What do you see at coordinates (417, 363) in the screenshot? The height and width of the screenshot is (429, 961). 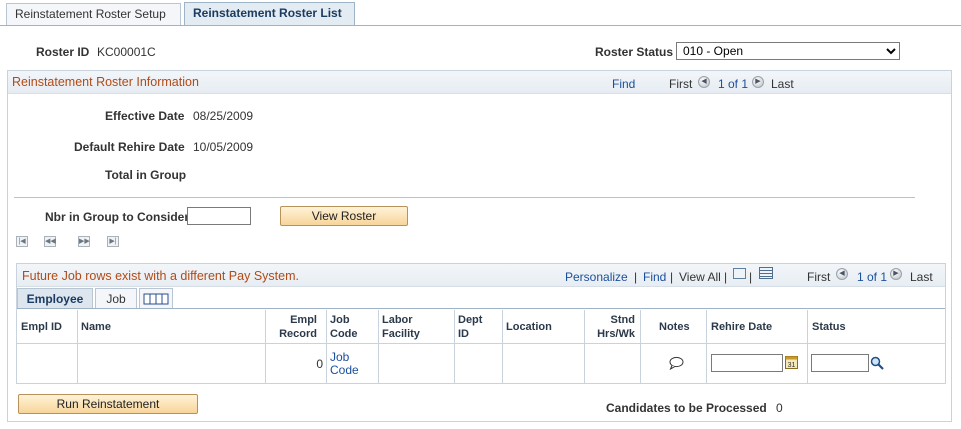 I see `labor-facility-cell` at bounding box center [417, 363].